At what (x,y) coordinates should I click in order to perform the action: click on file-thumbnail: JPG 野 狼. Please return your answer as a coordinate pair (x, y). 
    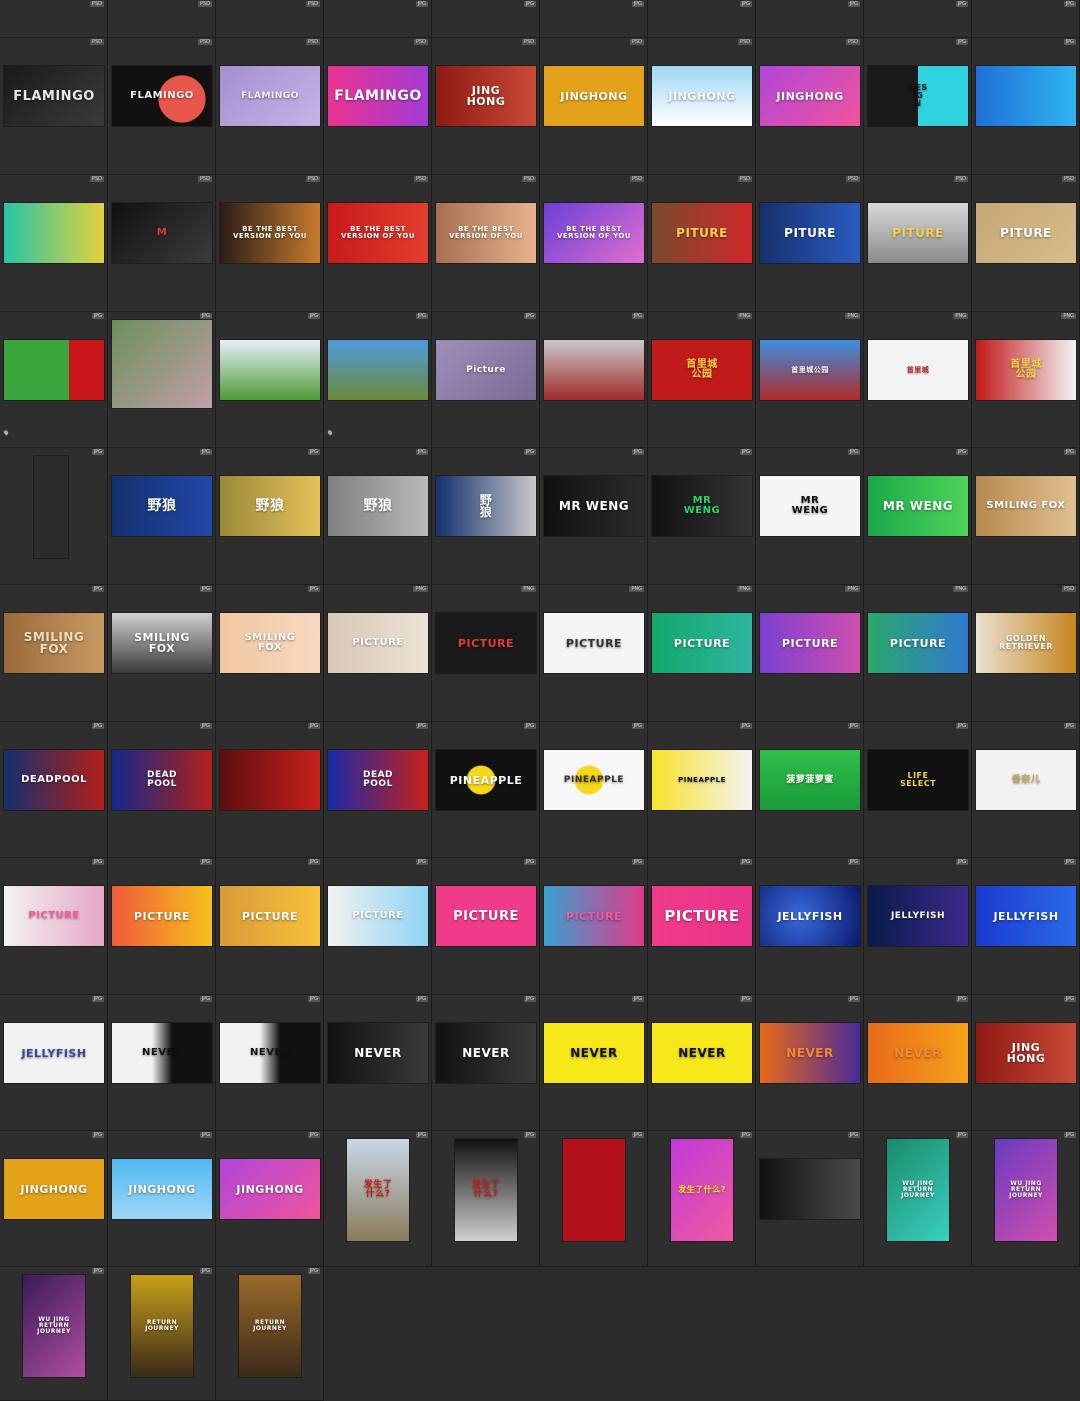
    Looking at the image, I should click on (486, 516).